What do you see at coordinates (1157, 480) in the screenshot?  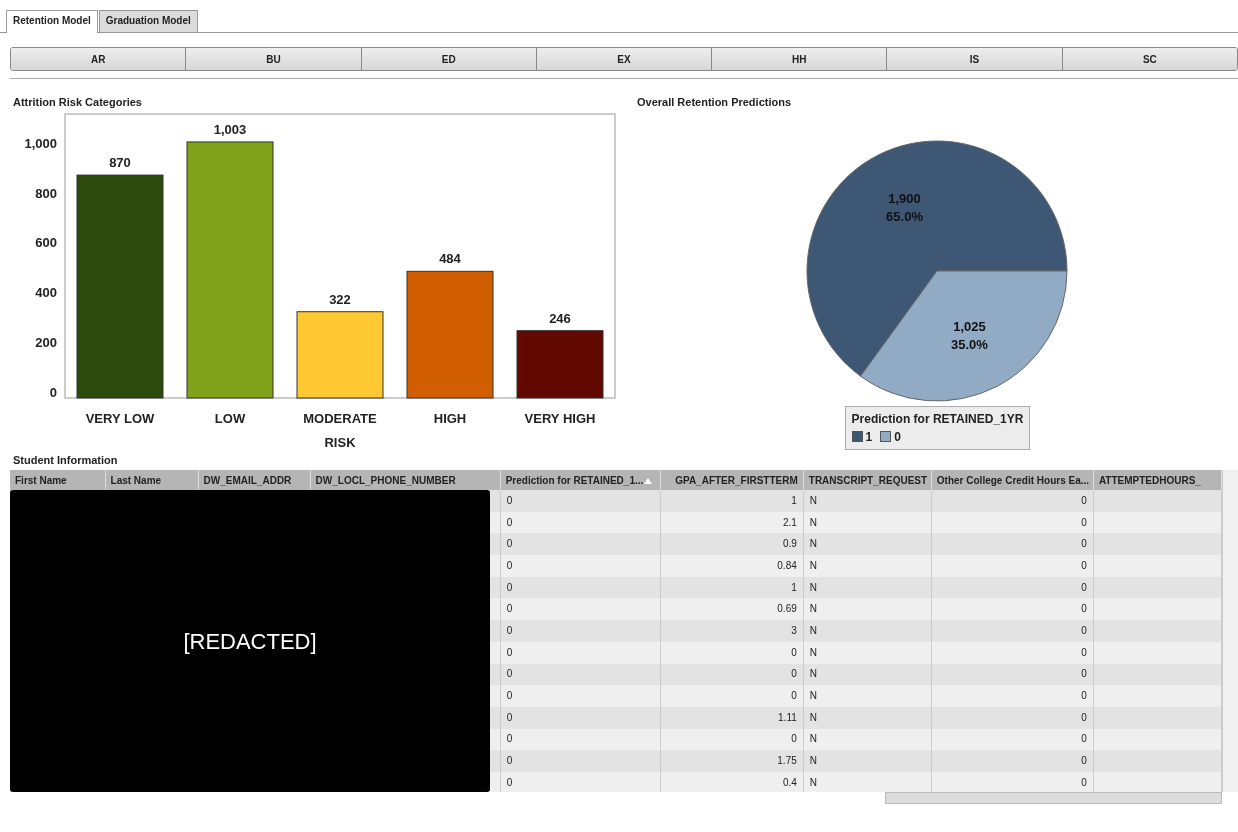 I see `column-header: ATTEMPTEDHOURS_` at bounding box center [1157, 480].